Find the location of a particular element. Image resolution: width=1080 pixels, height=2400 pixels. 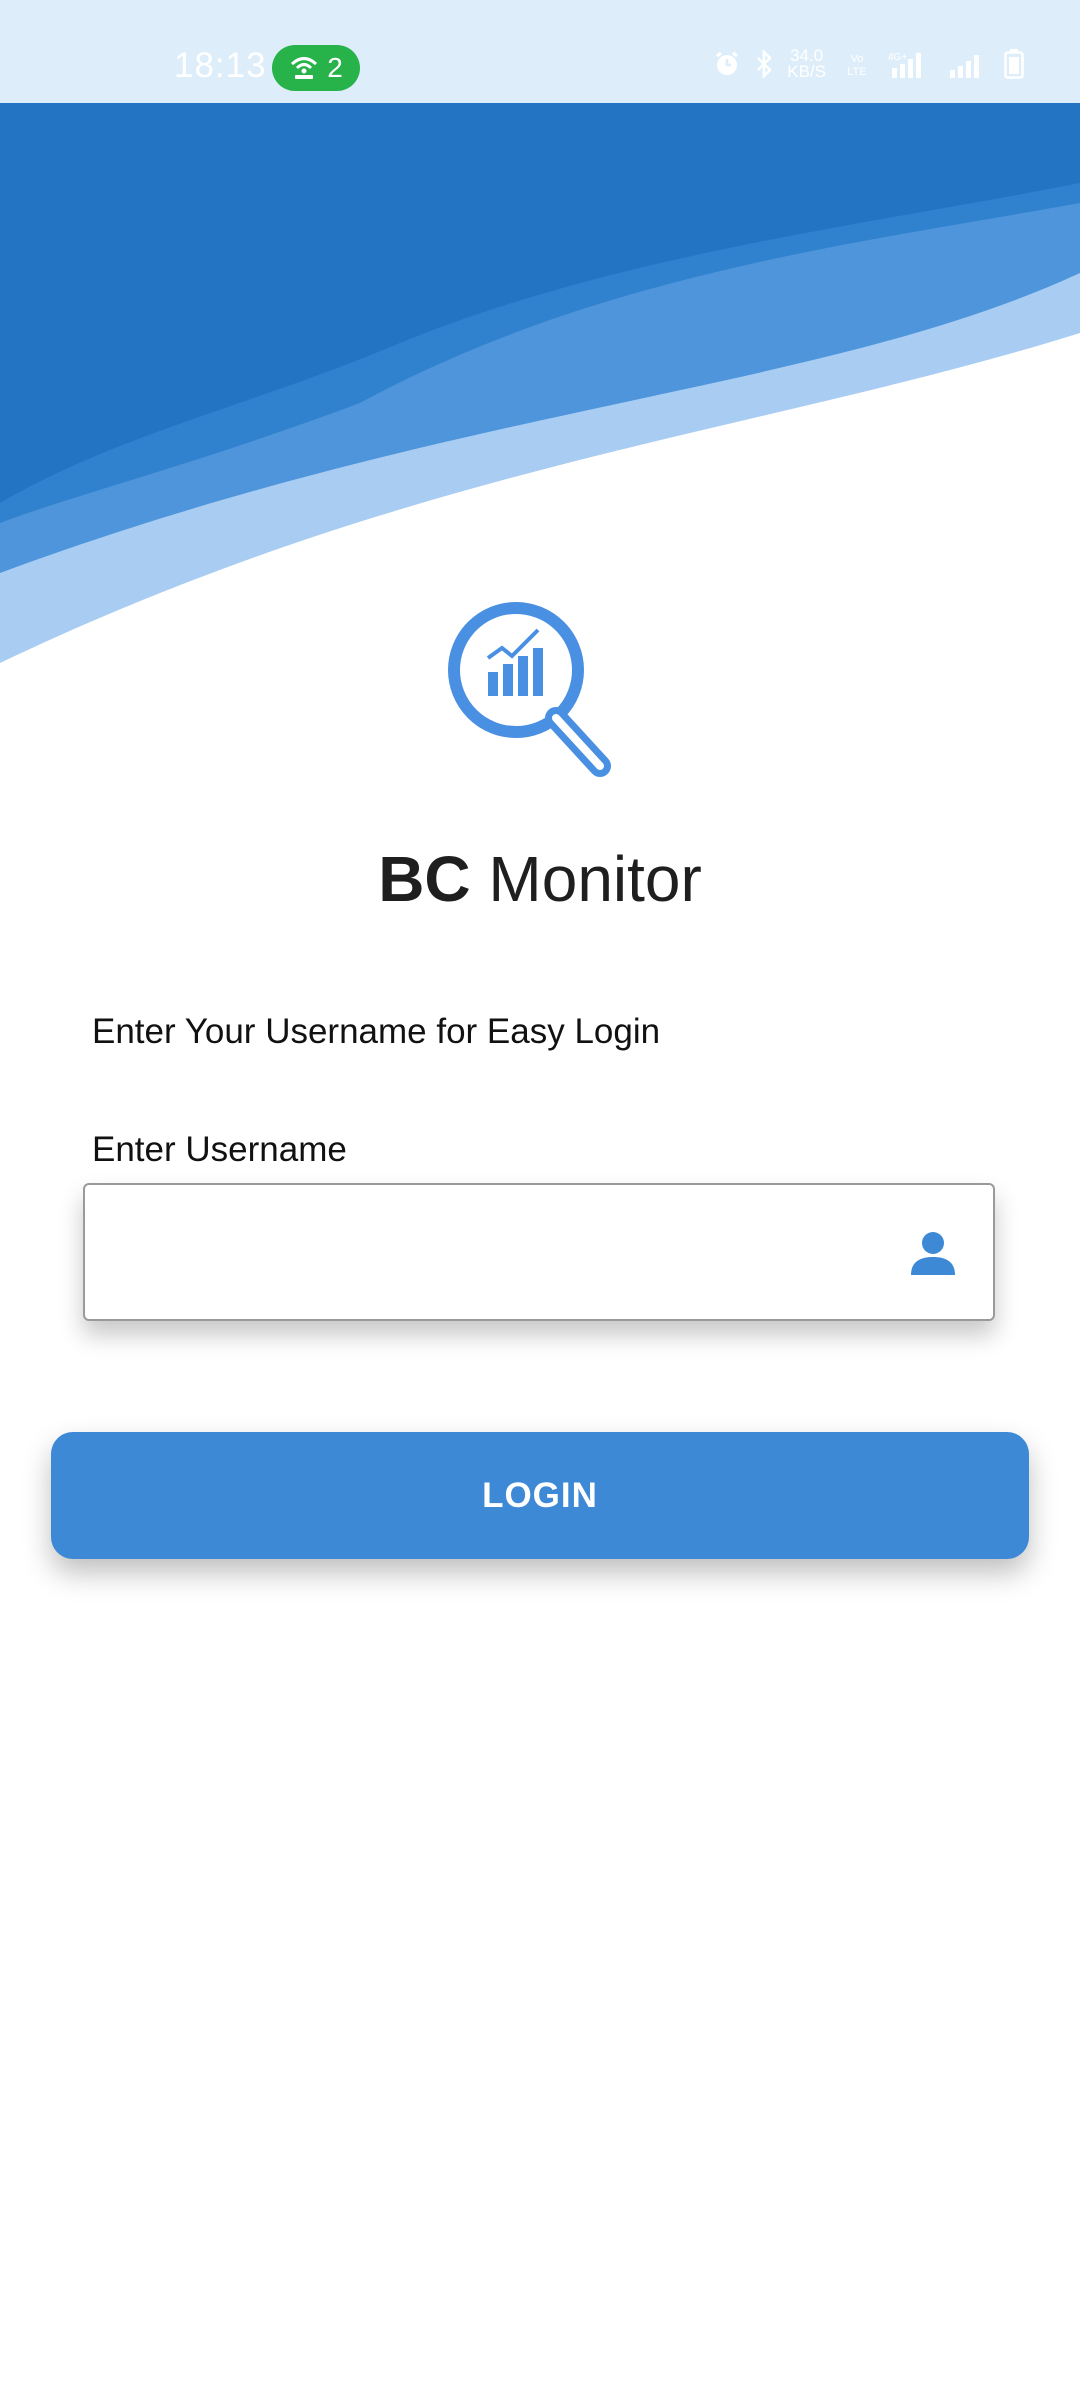

hotspot-icon is located at coordinates (304, 68).